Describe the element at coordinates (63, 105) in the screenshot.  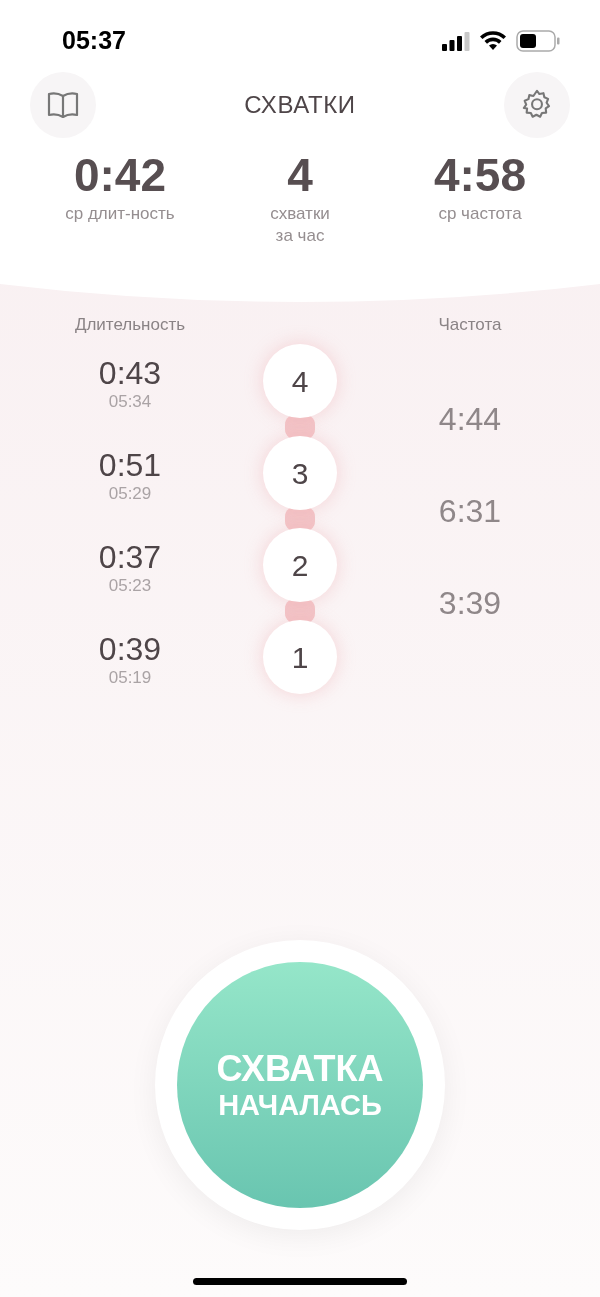
I see `book-icon` at that location.